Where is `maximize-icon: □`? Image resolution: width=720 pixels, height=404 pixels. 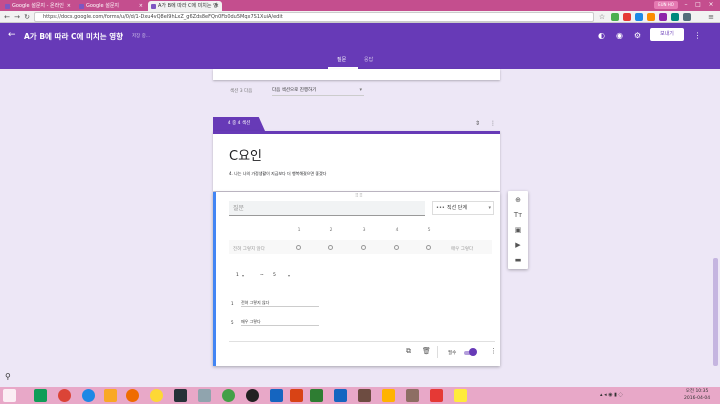
maximize-icon: □ is located at coordinates (698, 4).